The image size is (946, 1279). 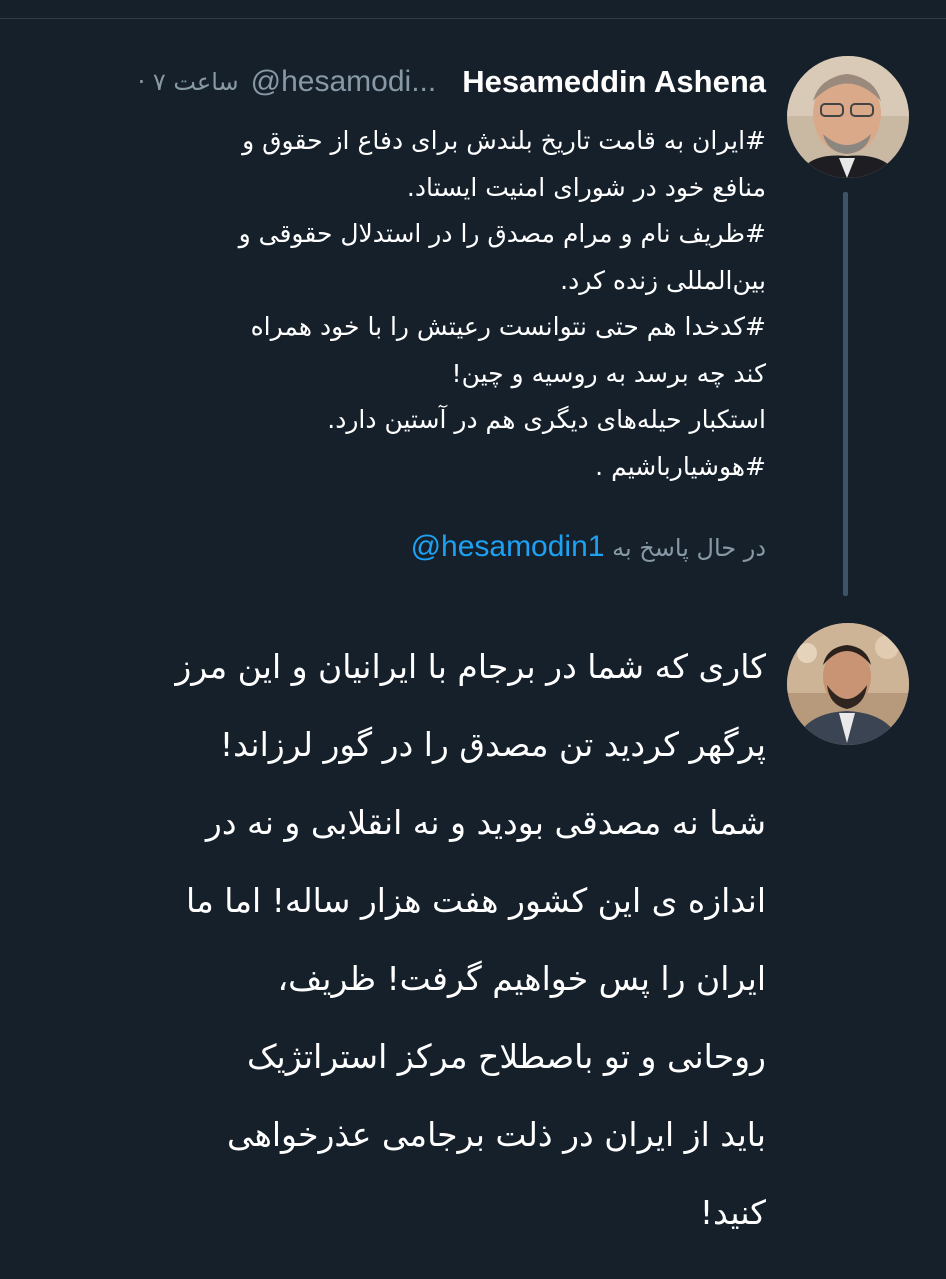 I want to click on thread-connector-line, so click(x=845, y=394).